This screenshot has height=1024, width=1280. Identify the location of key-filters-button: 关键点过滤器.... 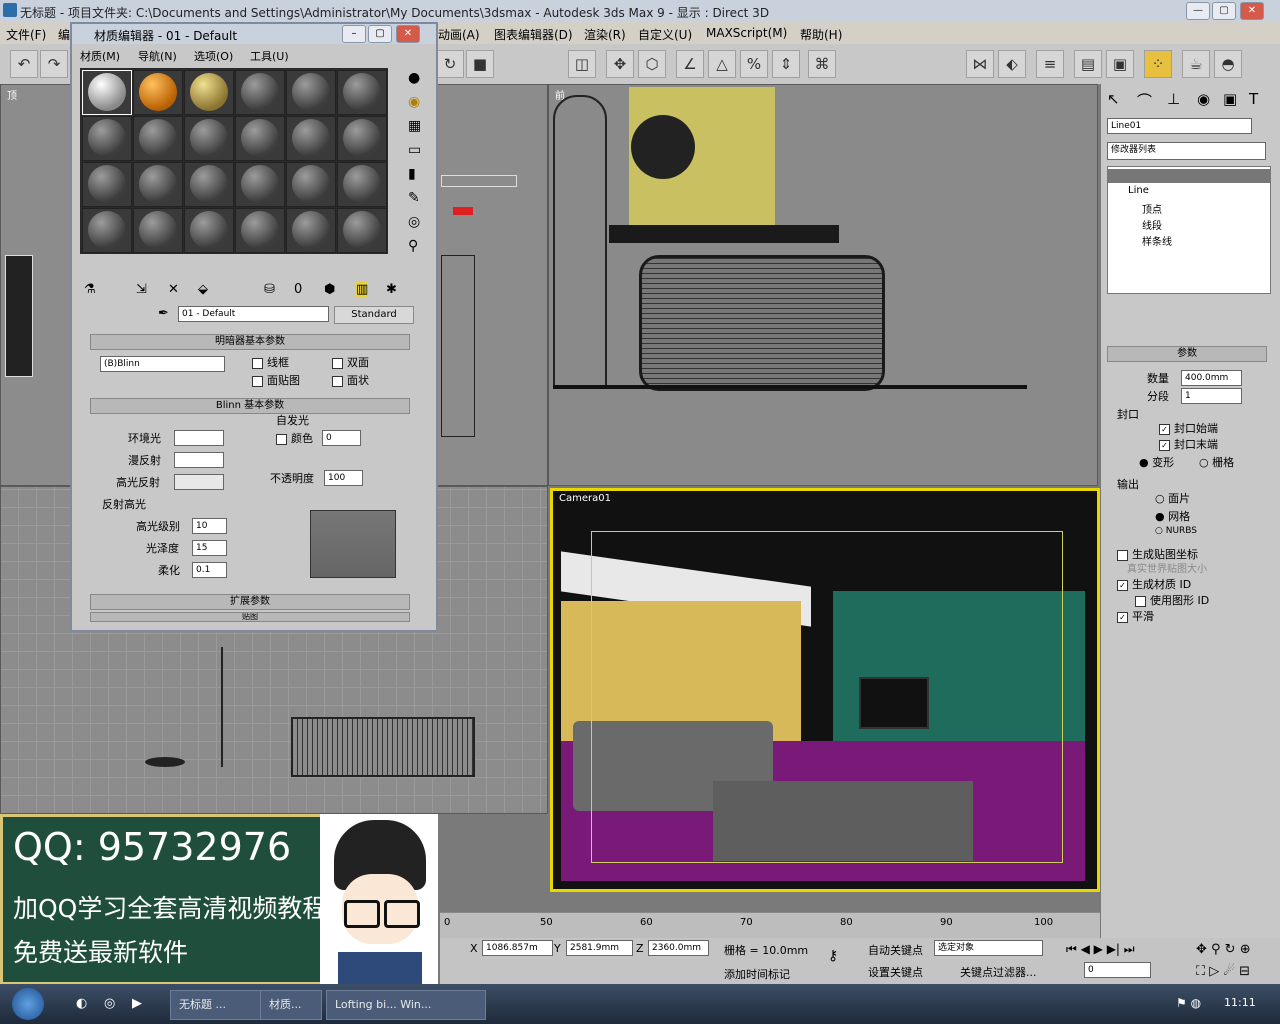
(998, 972).